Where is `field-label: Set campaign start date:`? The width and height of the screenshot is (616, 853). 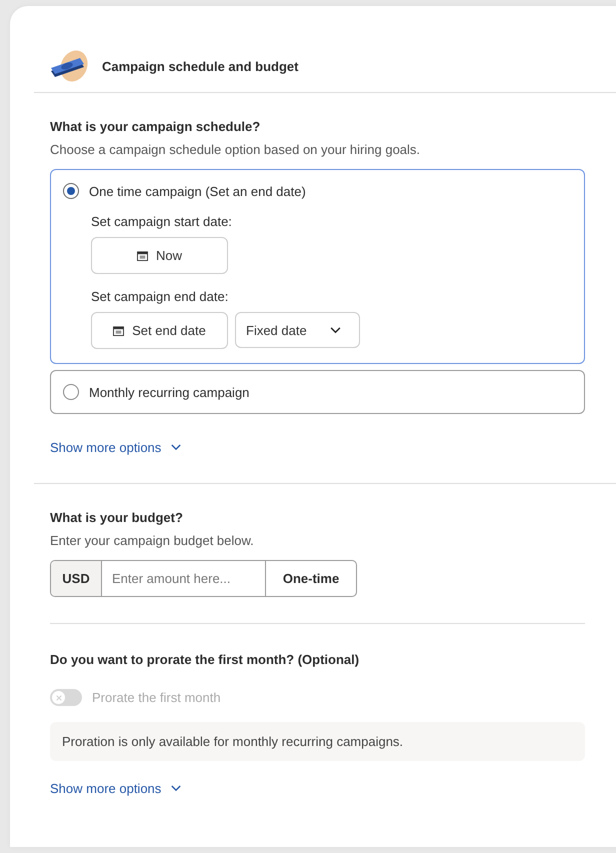
field-label: Set campaign start date: is located at coordinates (162, 221).